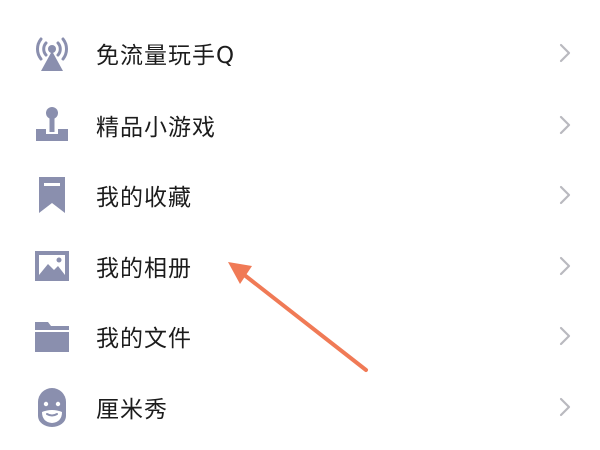  I want to click on joystick-icon, so click(52, 125).